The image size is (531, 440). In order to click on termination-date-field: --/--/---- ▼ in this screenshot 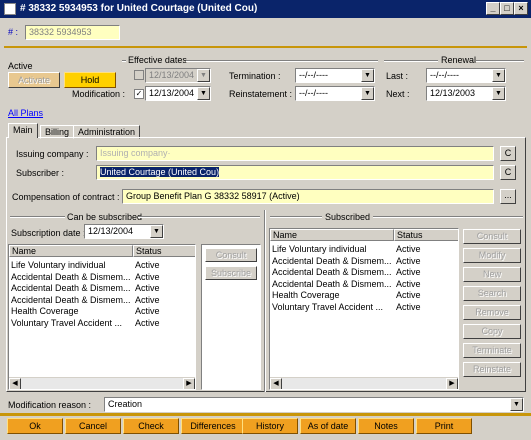, I will do `click(335, 75)`.